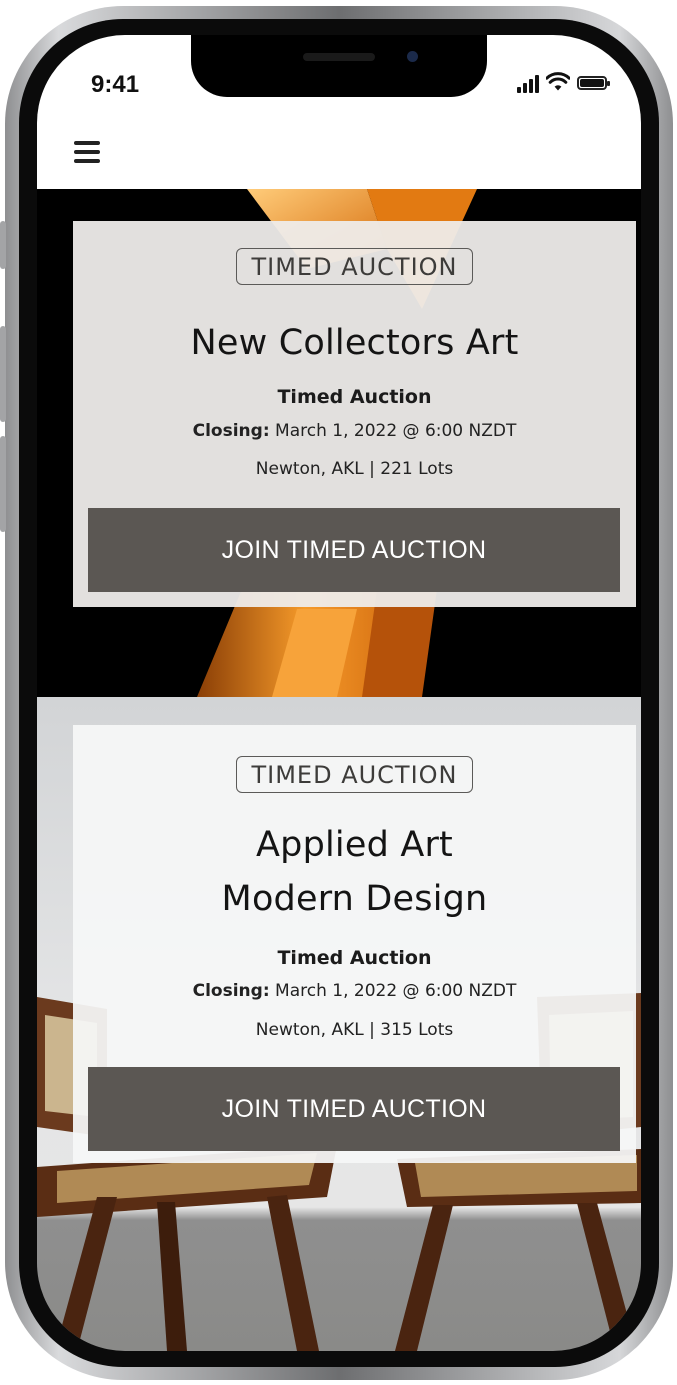 The image size is (677, 1385). What do you see at coordinates (354, 343) in the screenshot?
I see `auction-title: New Collectors Art` at bounding box center [354, 343].